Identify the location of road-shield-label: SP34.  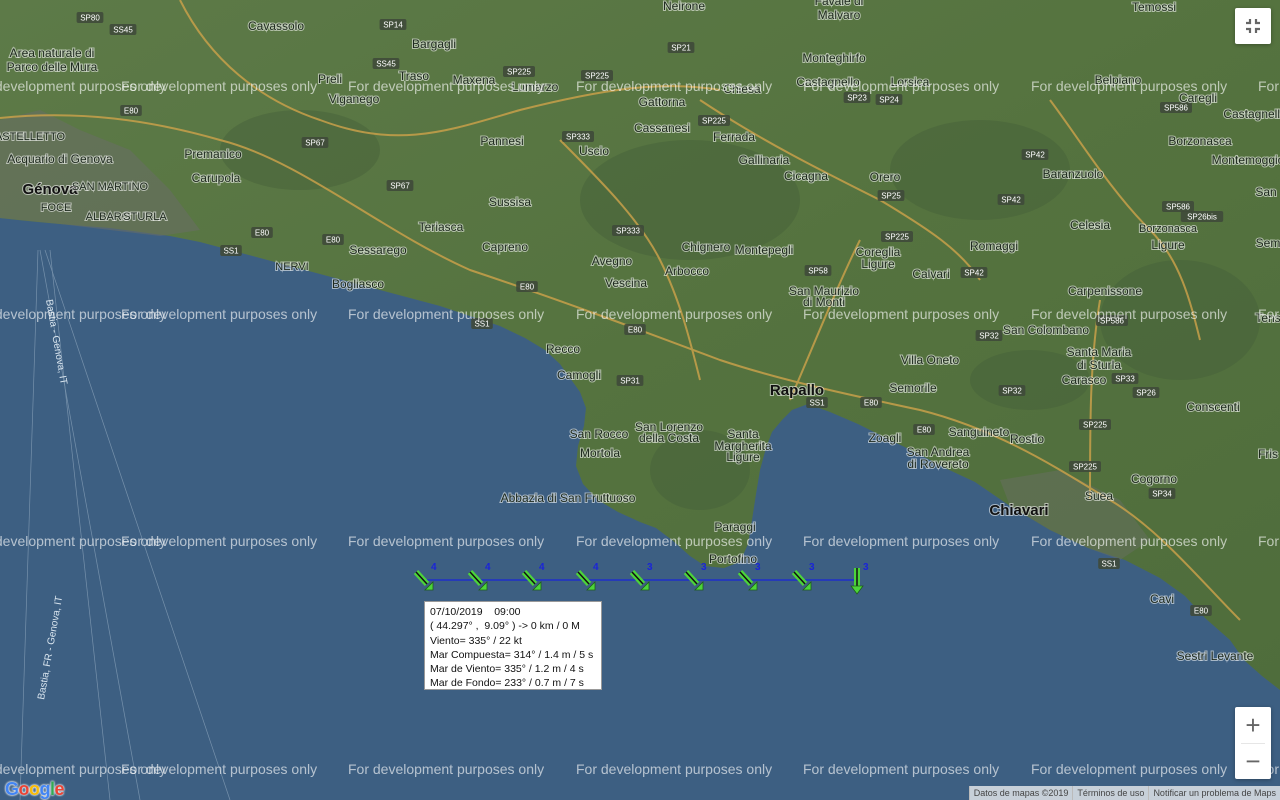
(1162, 494).